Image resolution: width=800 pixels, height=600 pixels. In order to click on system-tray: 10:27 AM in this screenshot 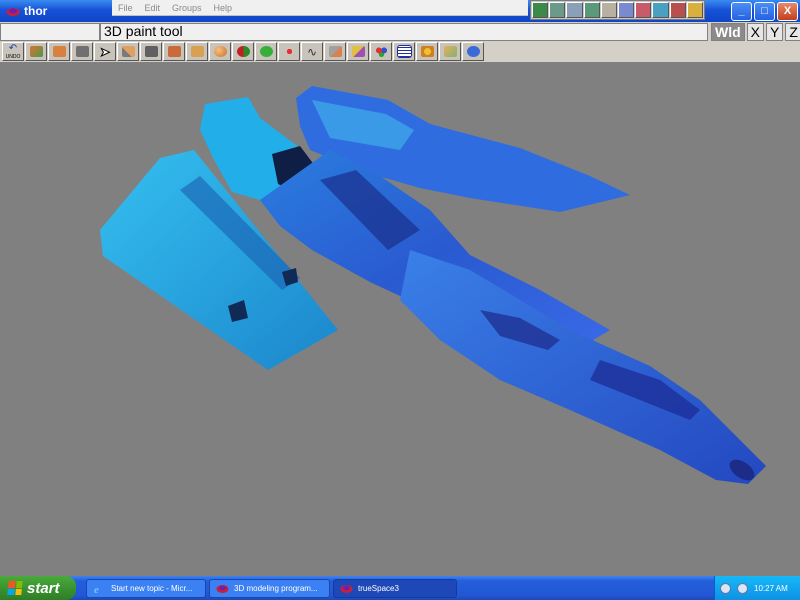, I will do `click(757, 588)`.